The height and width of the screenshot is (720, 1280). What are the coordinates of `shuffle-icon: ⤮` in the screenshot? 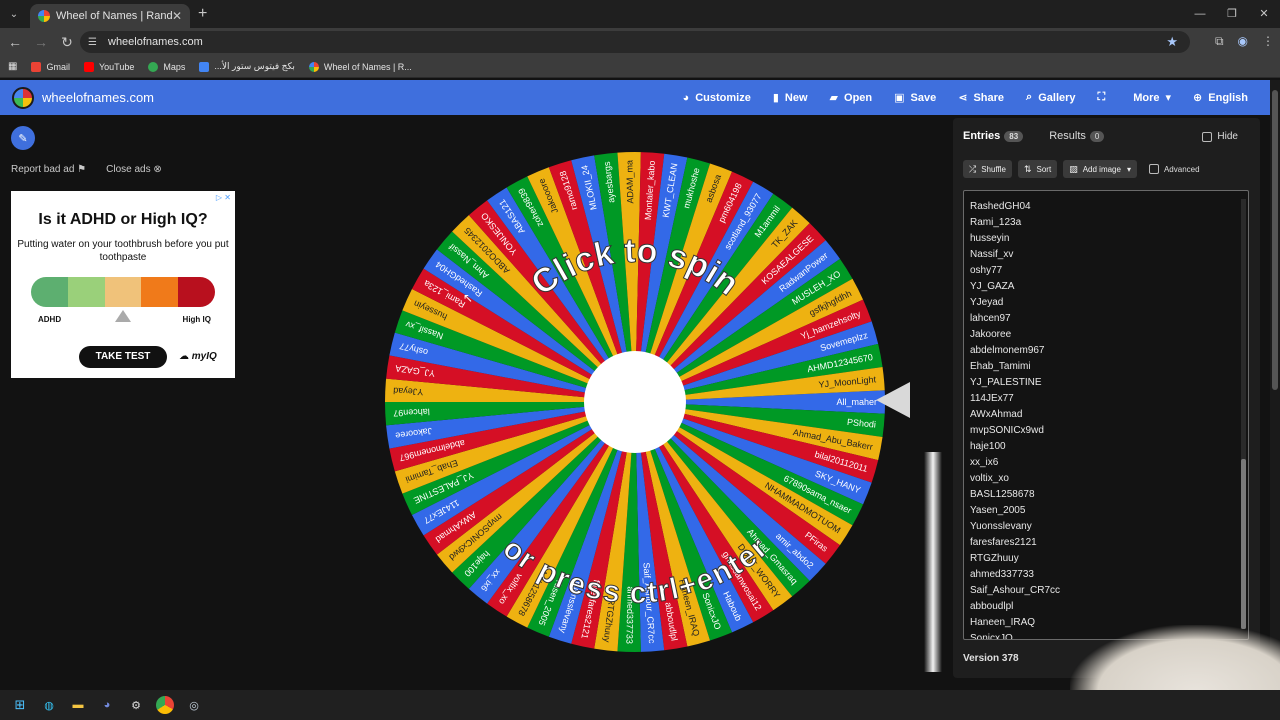 It's located at (973, 168).